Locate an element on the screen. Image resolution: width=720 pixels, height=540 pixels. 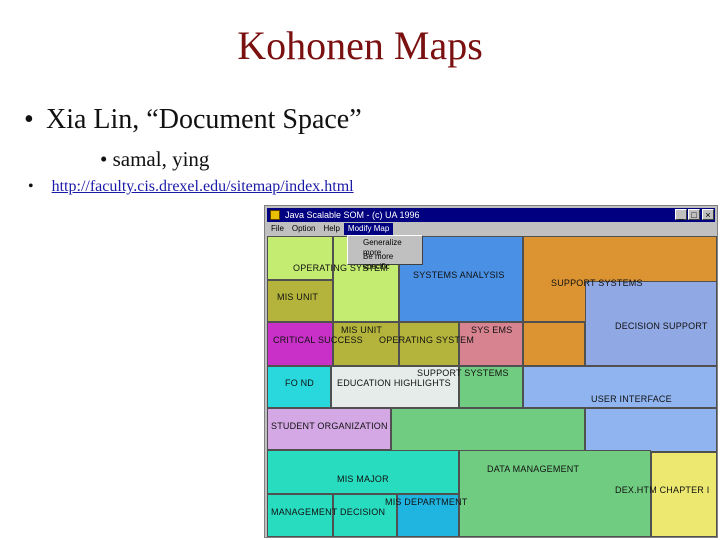
label-support-systems-top: SUPPORT SYSTEMS is located at coordinates (597, 283).